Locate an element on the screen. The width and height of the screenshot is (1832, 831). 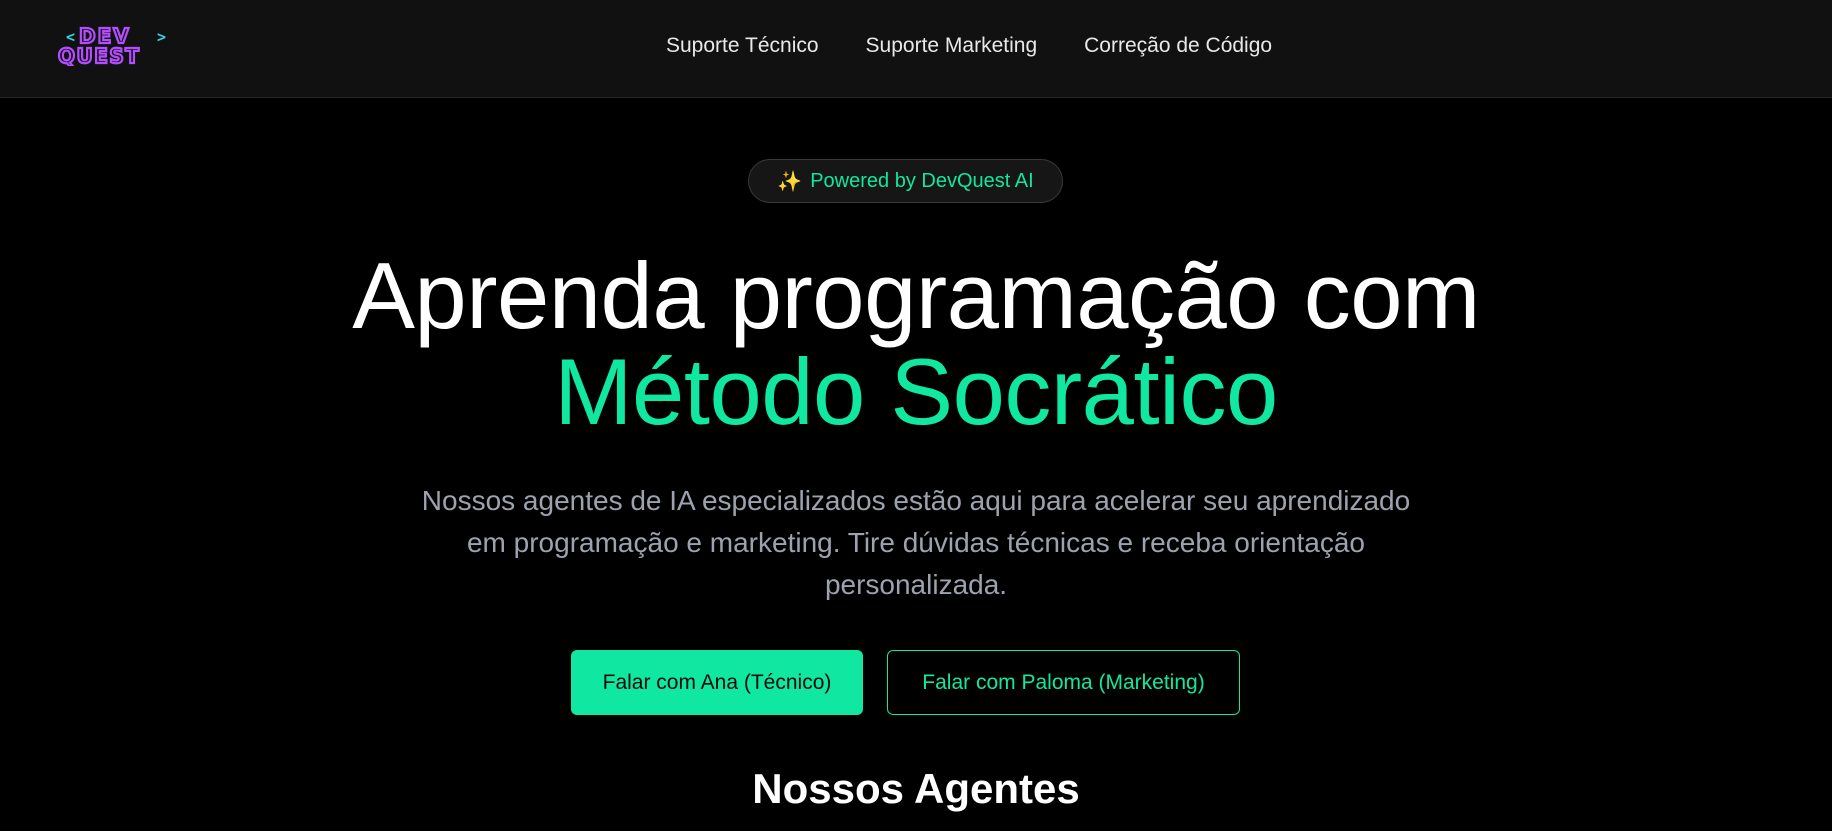
logo-bracket-right: > is located at coordinates (161, 37).